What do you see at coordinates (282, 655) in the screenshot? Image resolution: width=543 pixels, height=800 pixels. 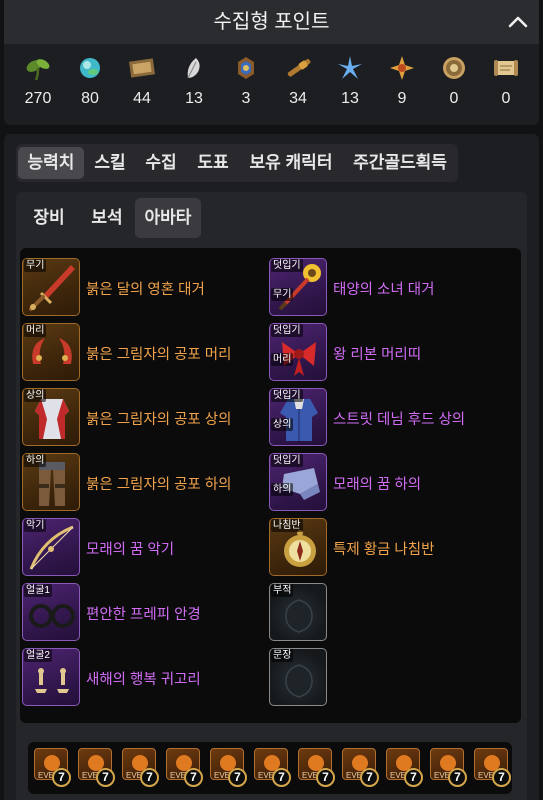 I see `slot-type-label: 문장` at bounding box center [282, 655].